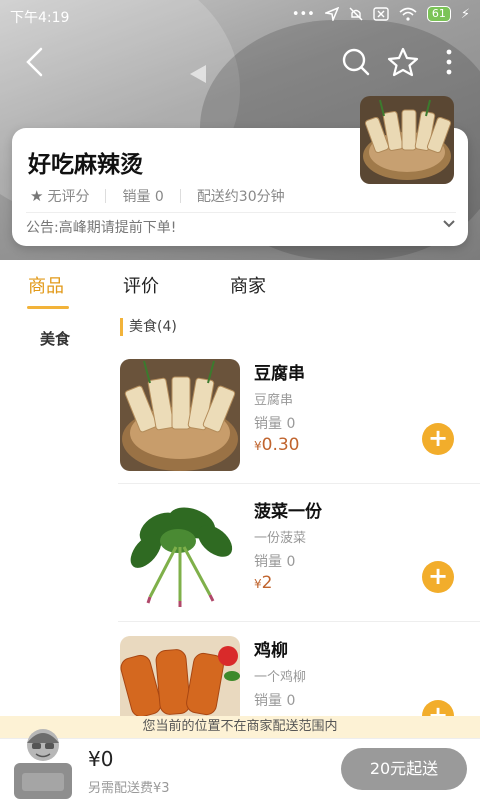  I want to click on chevron-down-icon, so click(449, 223).